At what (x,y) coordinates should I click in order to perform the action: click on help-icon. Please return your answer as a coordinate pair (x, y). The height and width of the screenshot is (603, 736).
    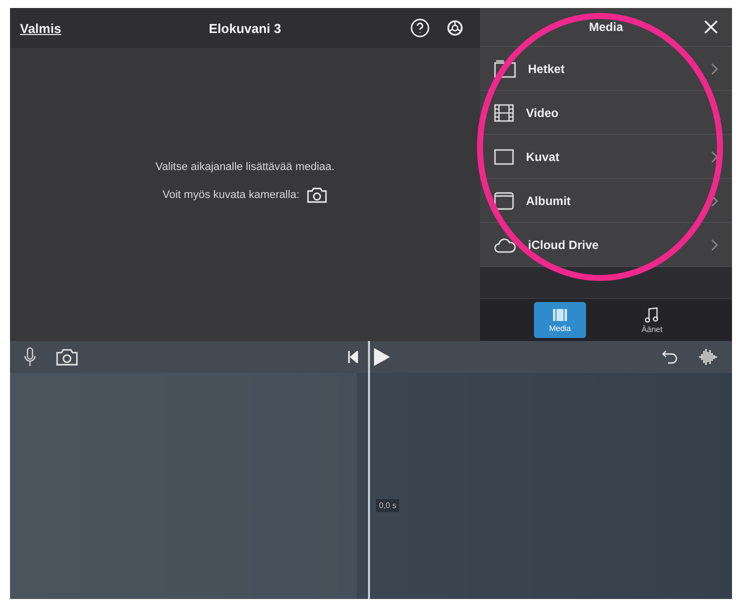
    Looking at the image, I should click on (420, 28).